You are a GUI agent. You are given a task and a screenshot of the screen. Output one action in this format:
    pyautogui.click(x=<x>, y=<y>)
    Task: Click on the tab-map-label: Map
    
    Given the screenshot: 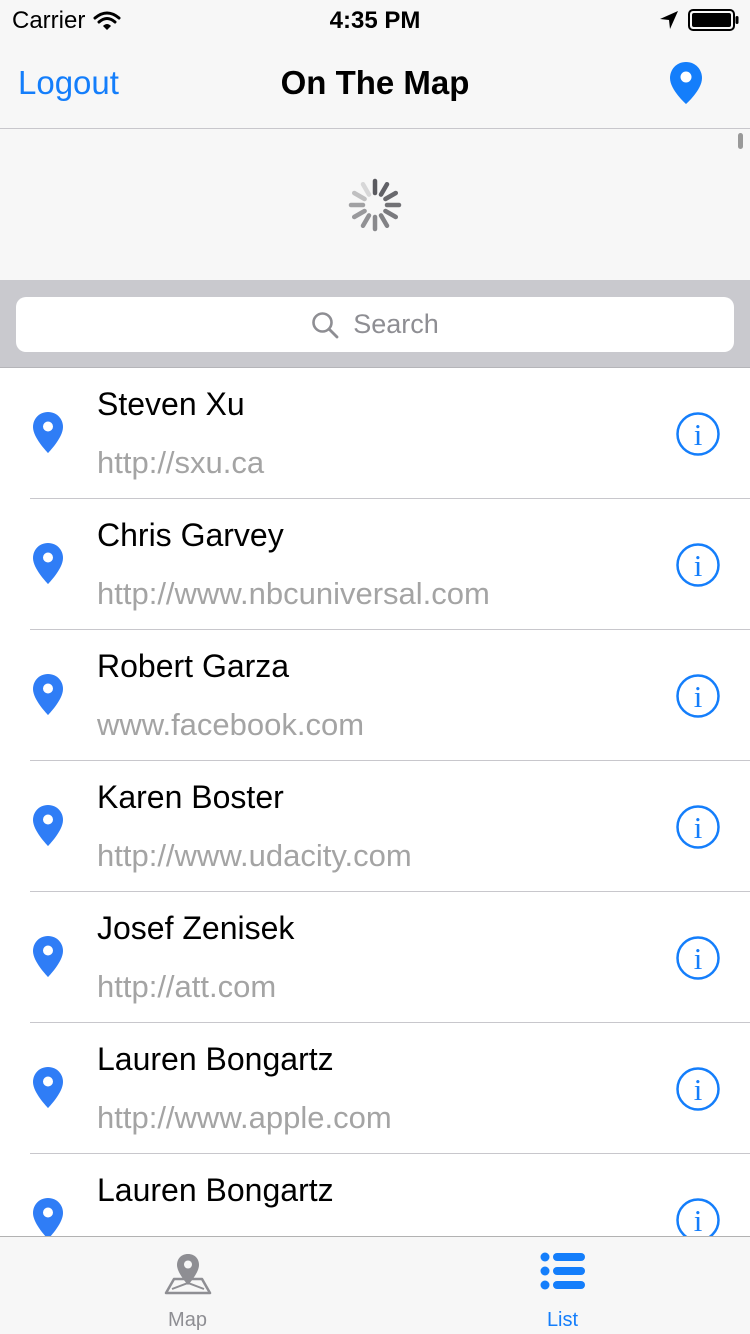 What is the action you would take?
    pyautogui.click(x=187, y=1320)
    